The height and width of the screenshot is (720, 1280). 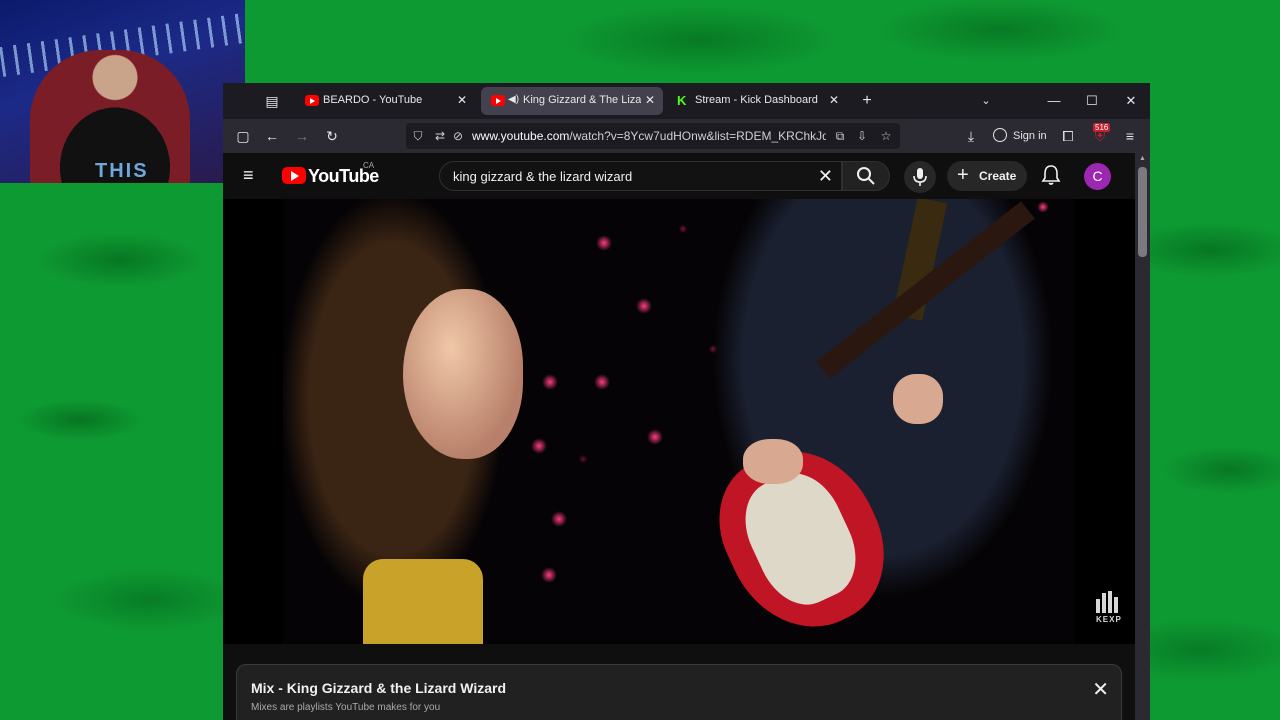 I want to click on voice-search-button, so click(x=920, y=177).